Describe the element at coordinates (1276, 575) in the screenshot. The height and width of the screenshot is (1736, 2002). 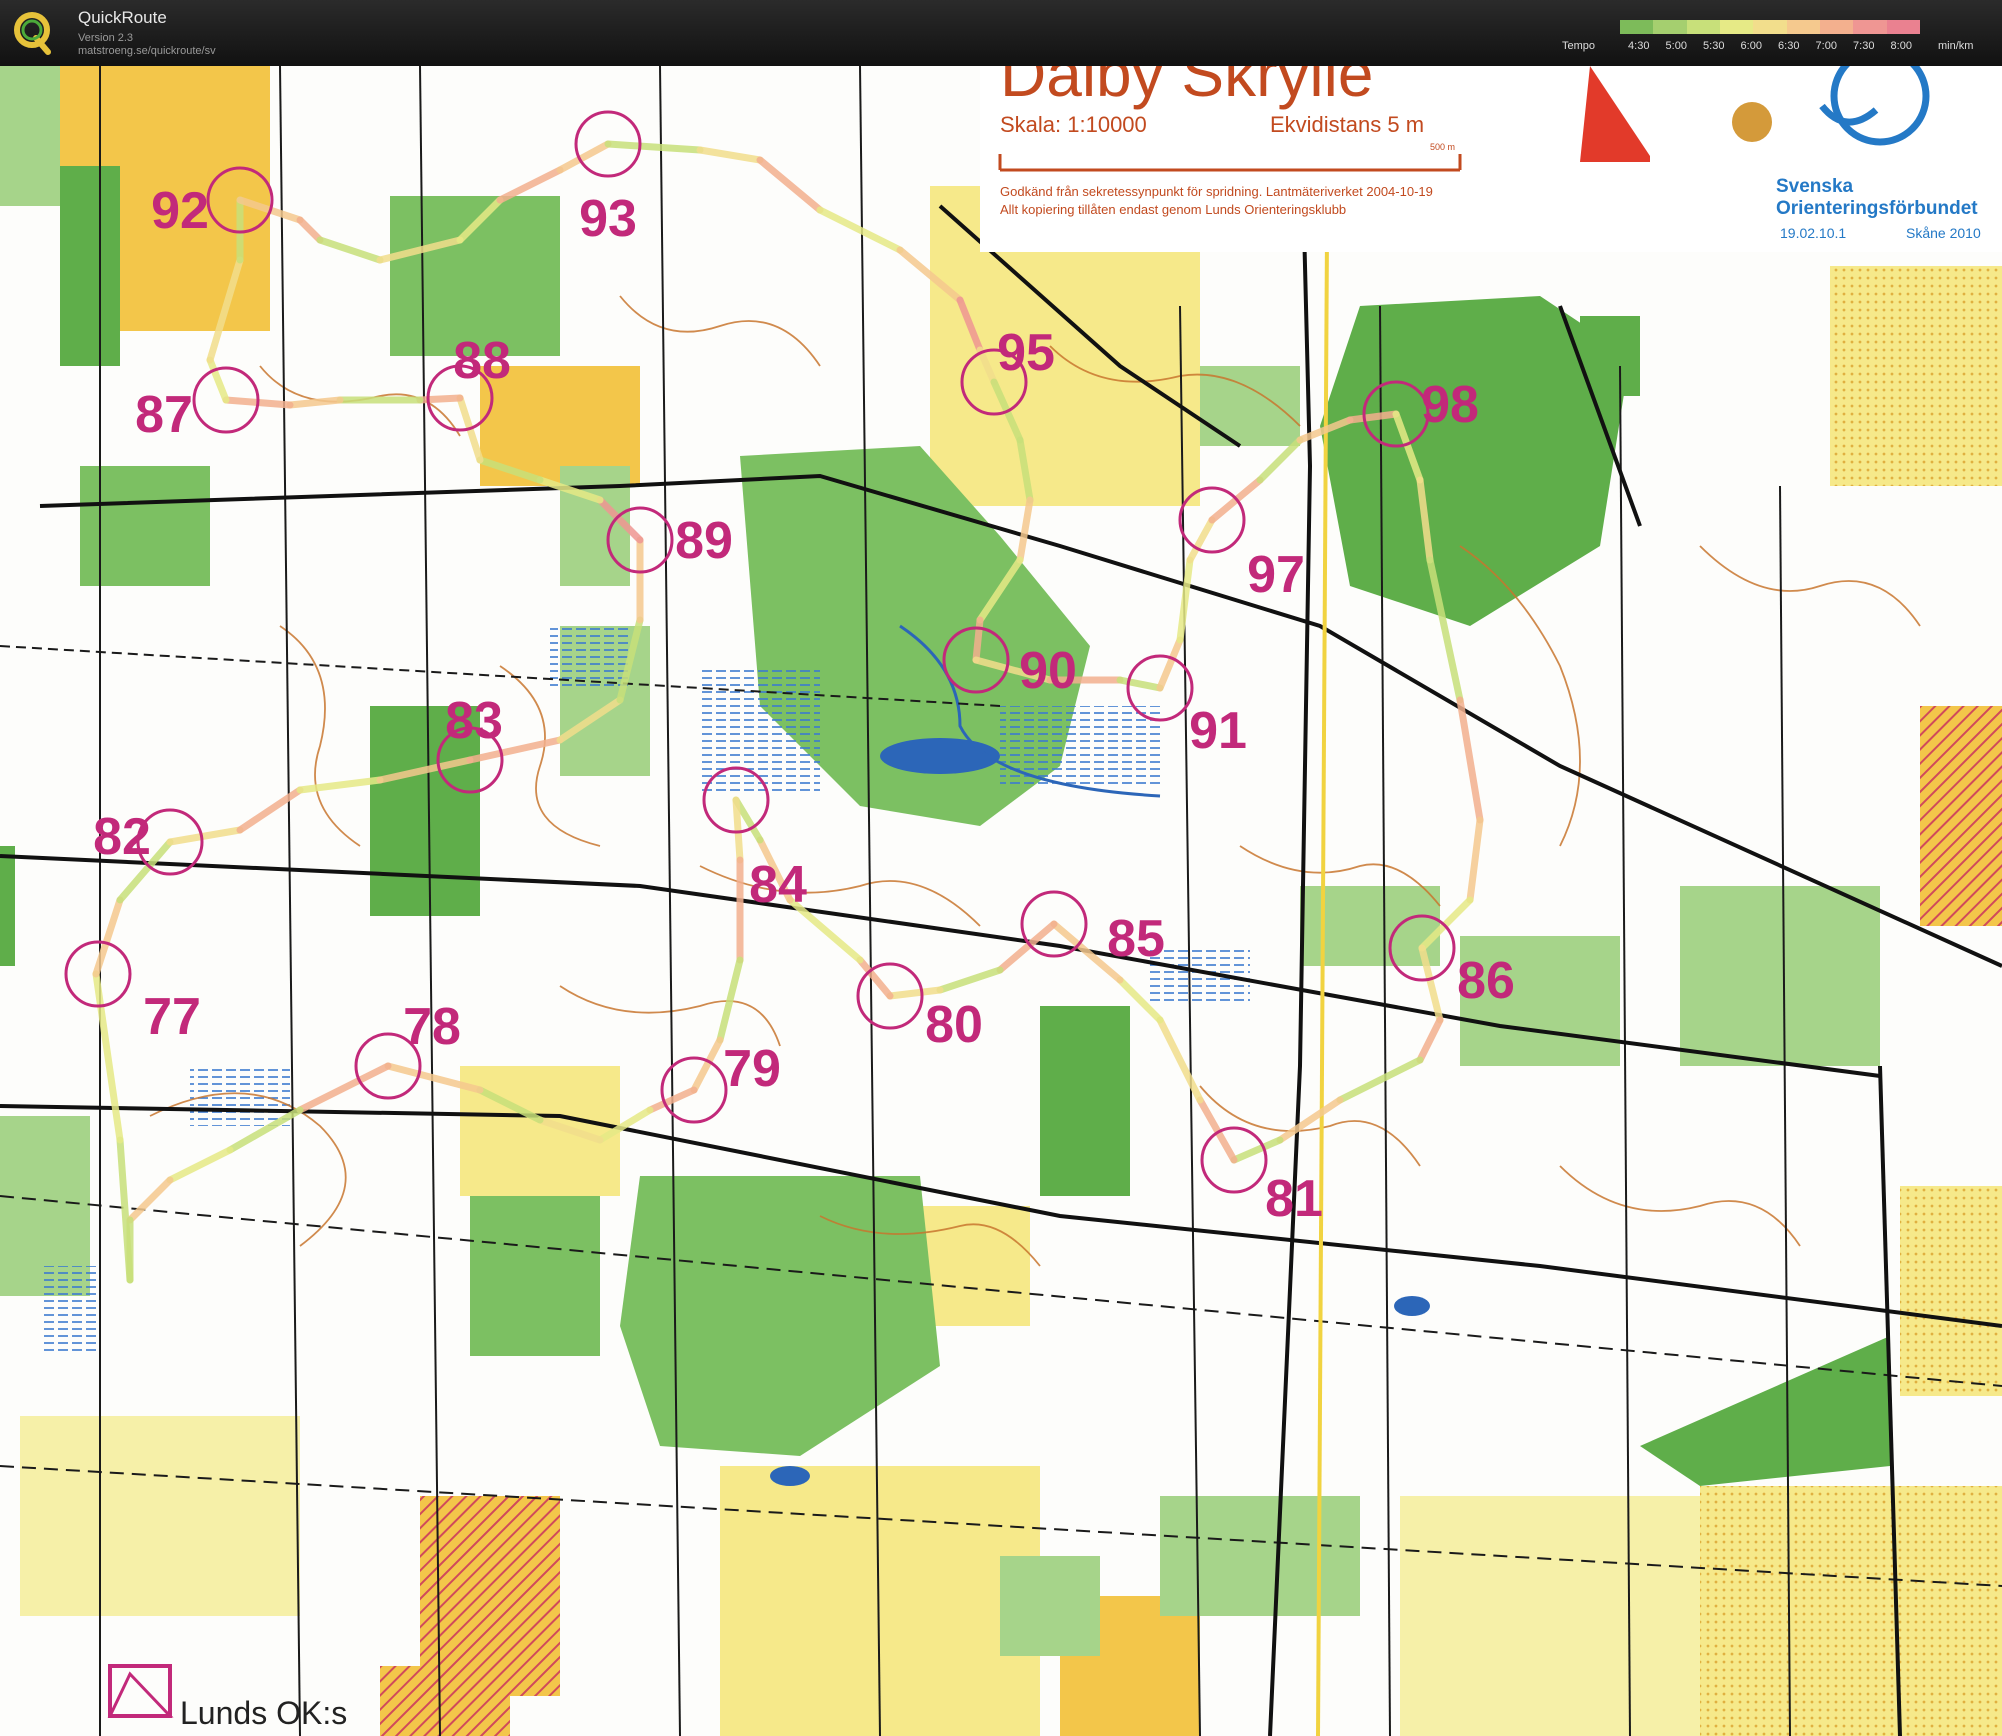
I see `control-number-97: 97` at that location.